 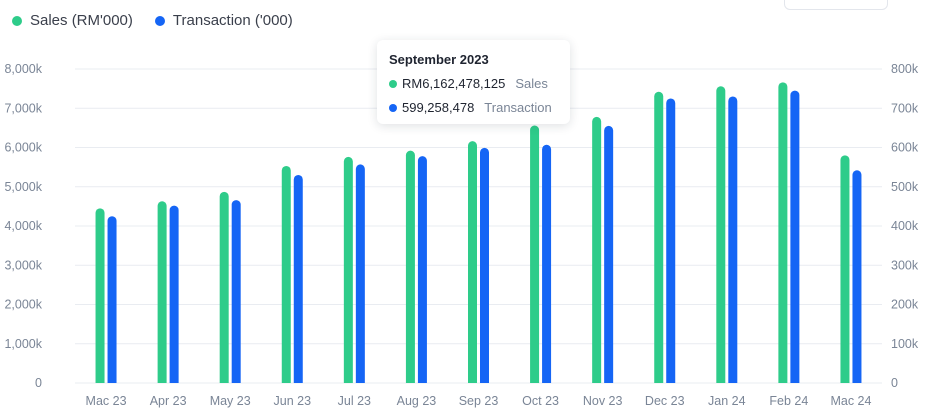 What do you see at coordinates (23, 108) in the screenshot?
I see `y-left-tick-label: 7,000k` at bounding box center [23, 108].